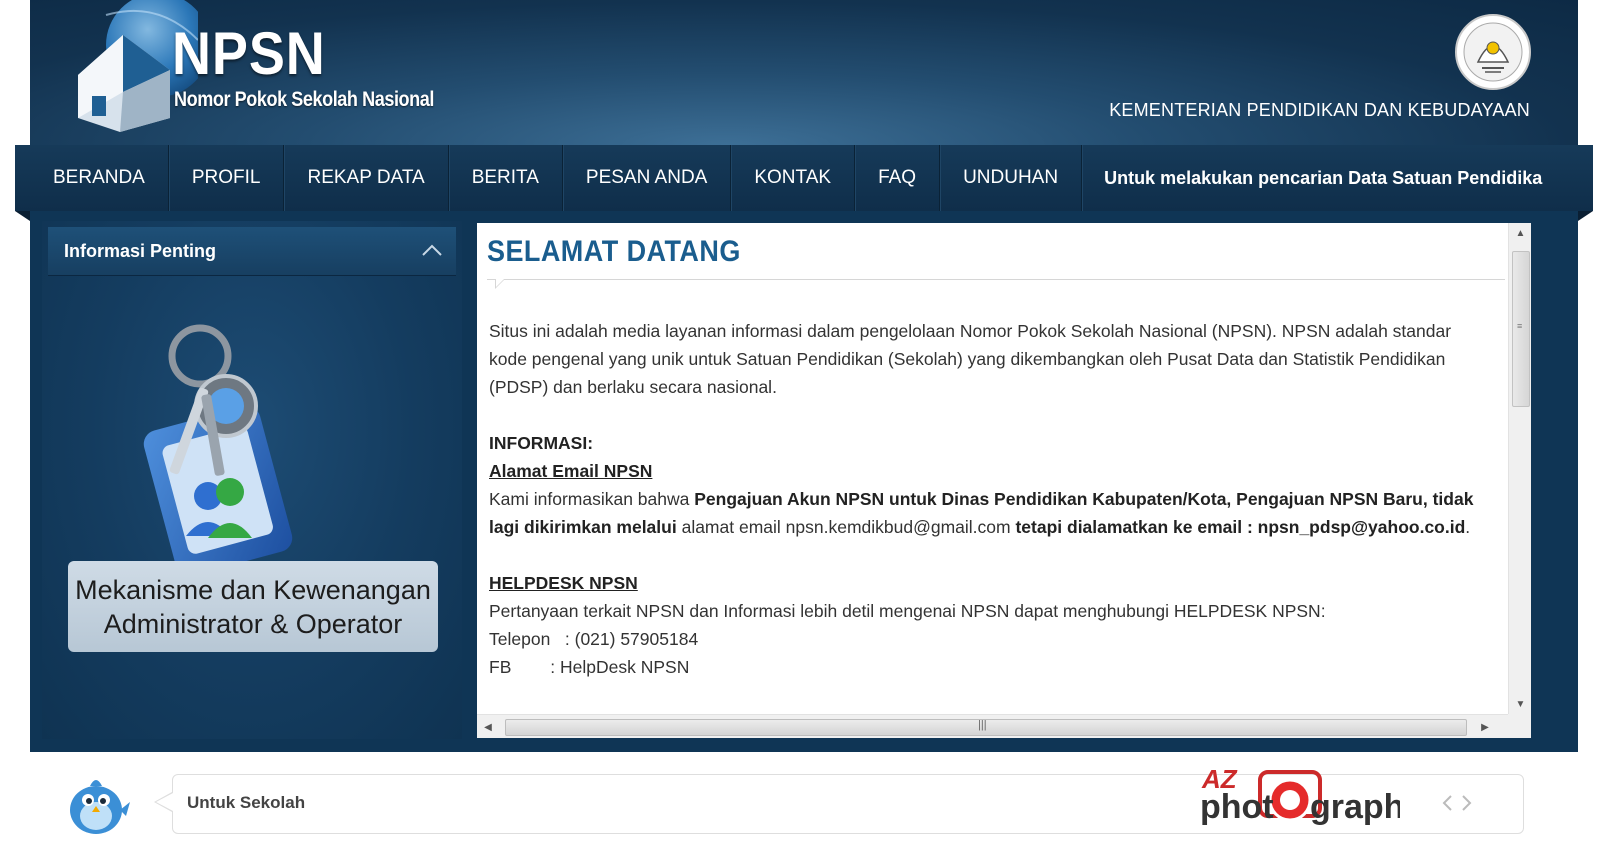 The height and width of the screenshot is (866, 1600). Describe the element at coordinates (1493, 52) in the screenshot. I see `ministry-emblem-icon` at that location.